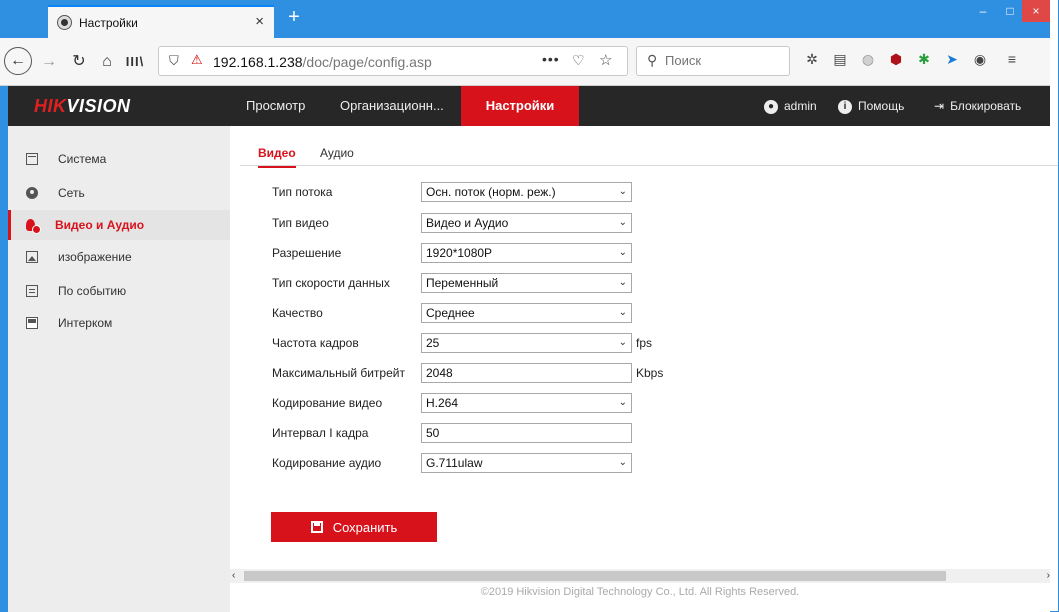  What do you see at coordinates (595, 576) in the screenshot?
I see `scrollbar-thumb` at bounding box center [595, 576].